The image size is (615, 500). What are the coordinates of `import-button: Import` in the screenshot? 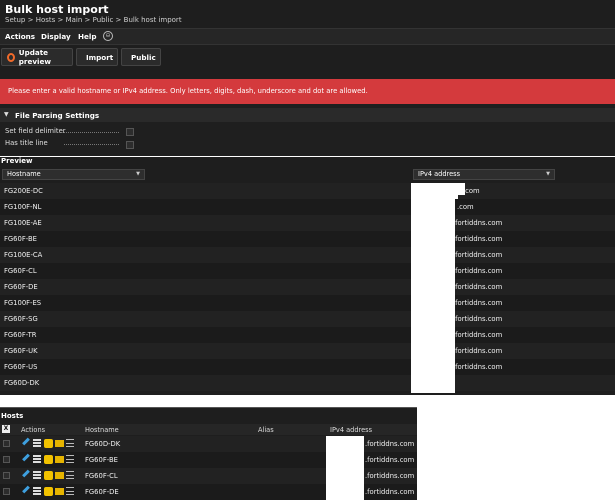 It's located at (97, 57).